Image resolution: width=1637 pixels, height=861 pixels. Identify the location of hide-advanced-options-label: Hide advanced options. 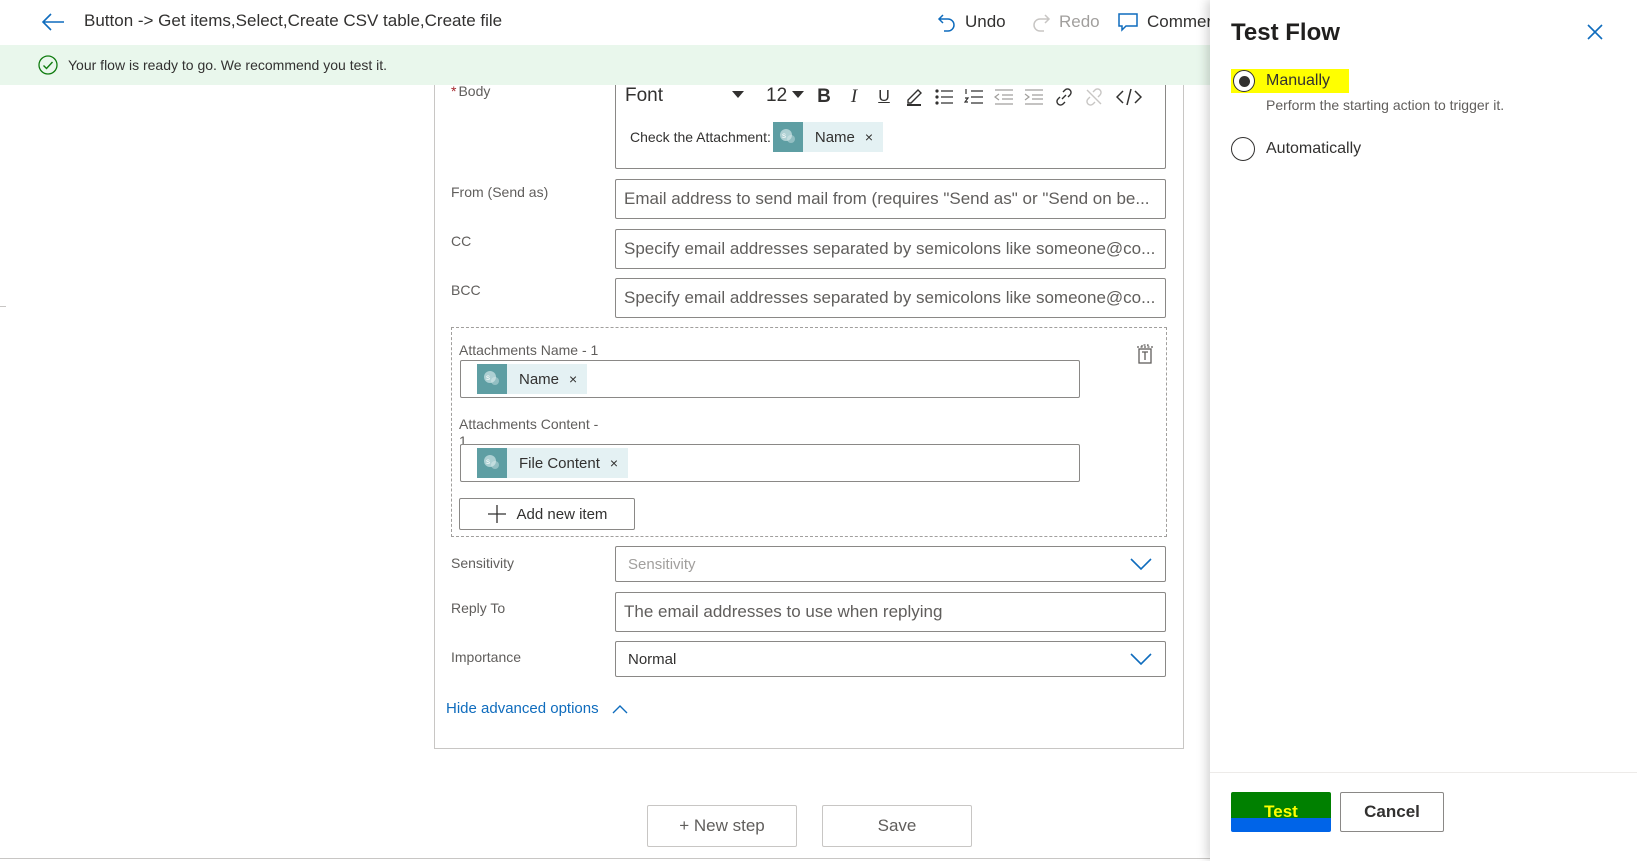
(522, 708).